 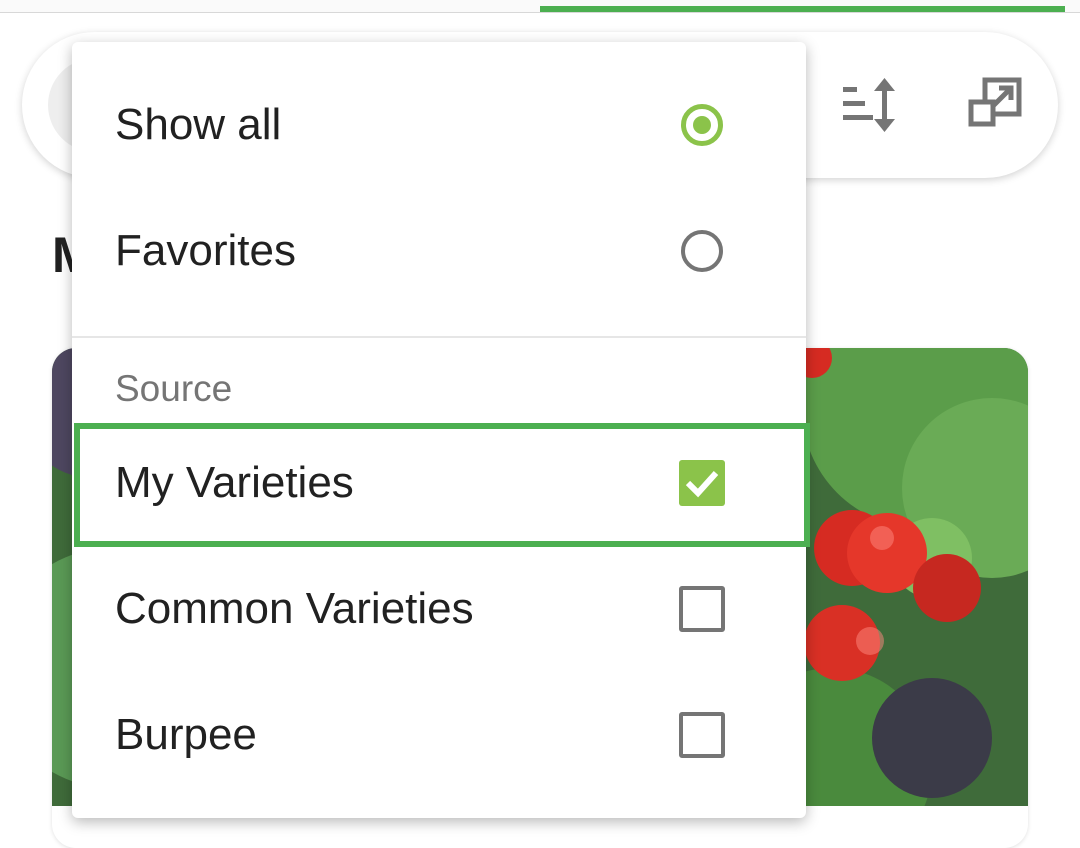 I want to click on menu-item-label: Show all, so click(x=198, y=124).